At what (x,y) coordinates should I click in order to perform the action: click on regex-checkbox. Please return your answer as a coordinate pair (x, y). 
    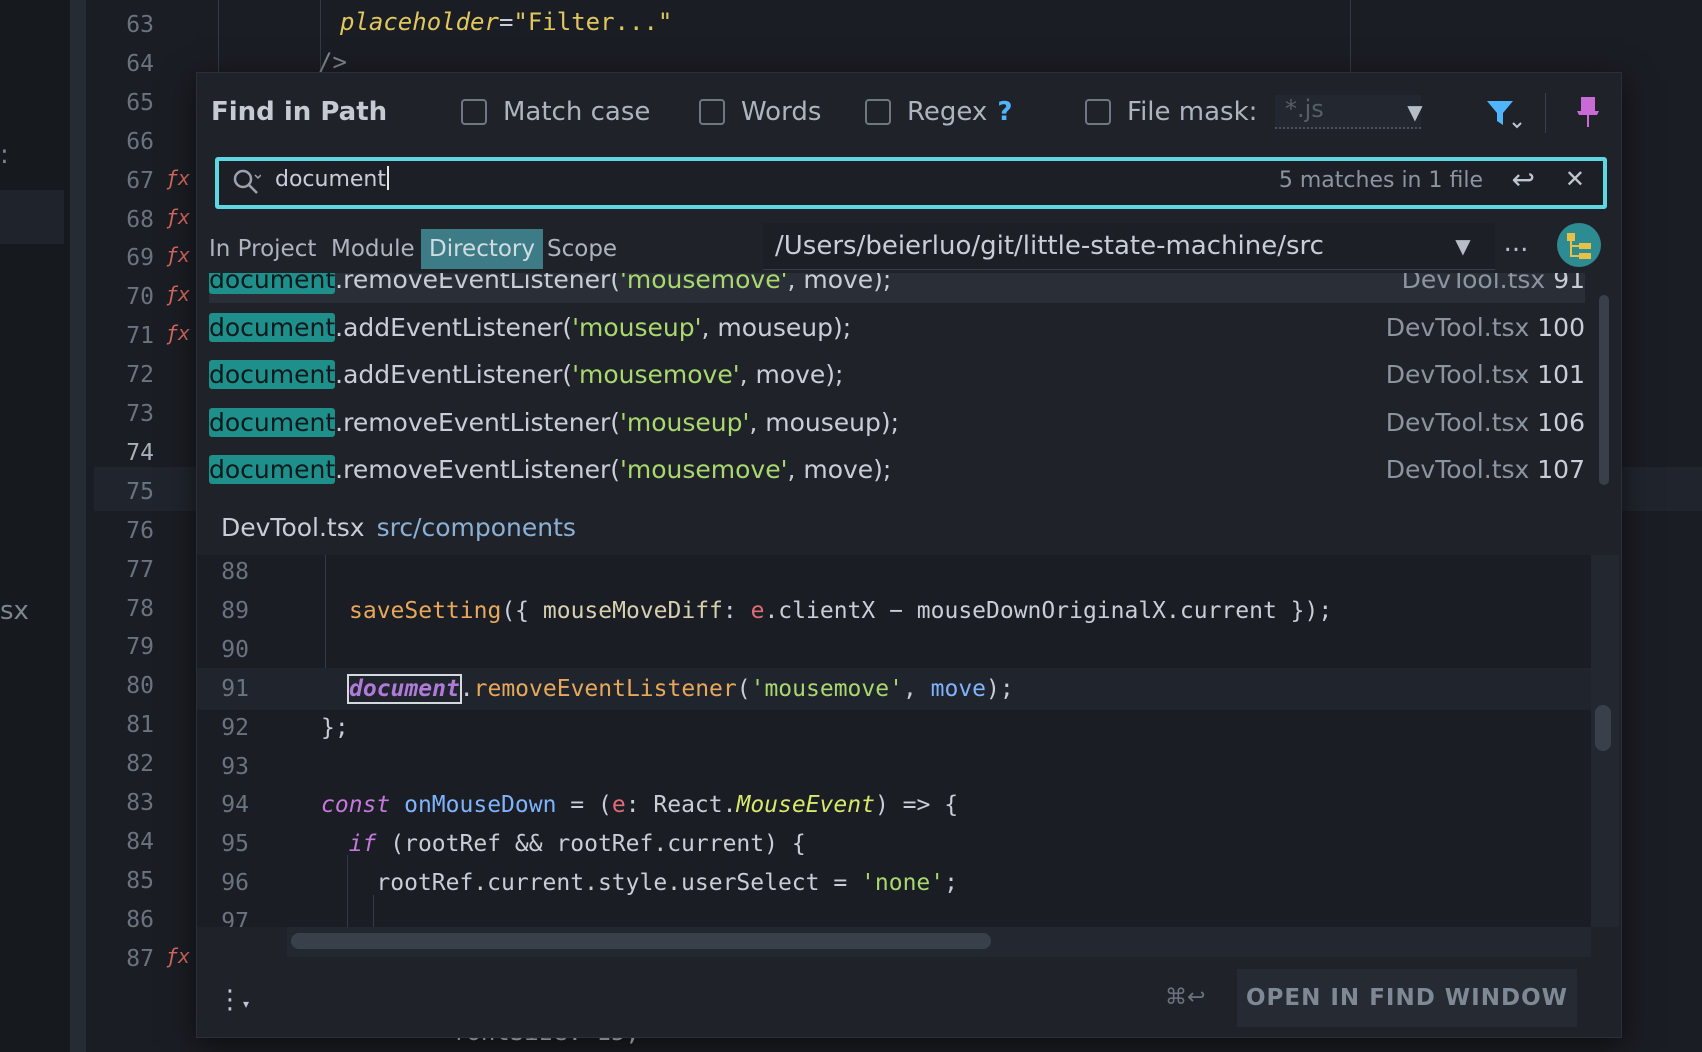
    Looking at the image, I should click on (878, 112).